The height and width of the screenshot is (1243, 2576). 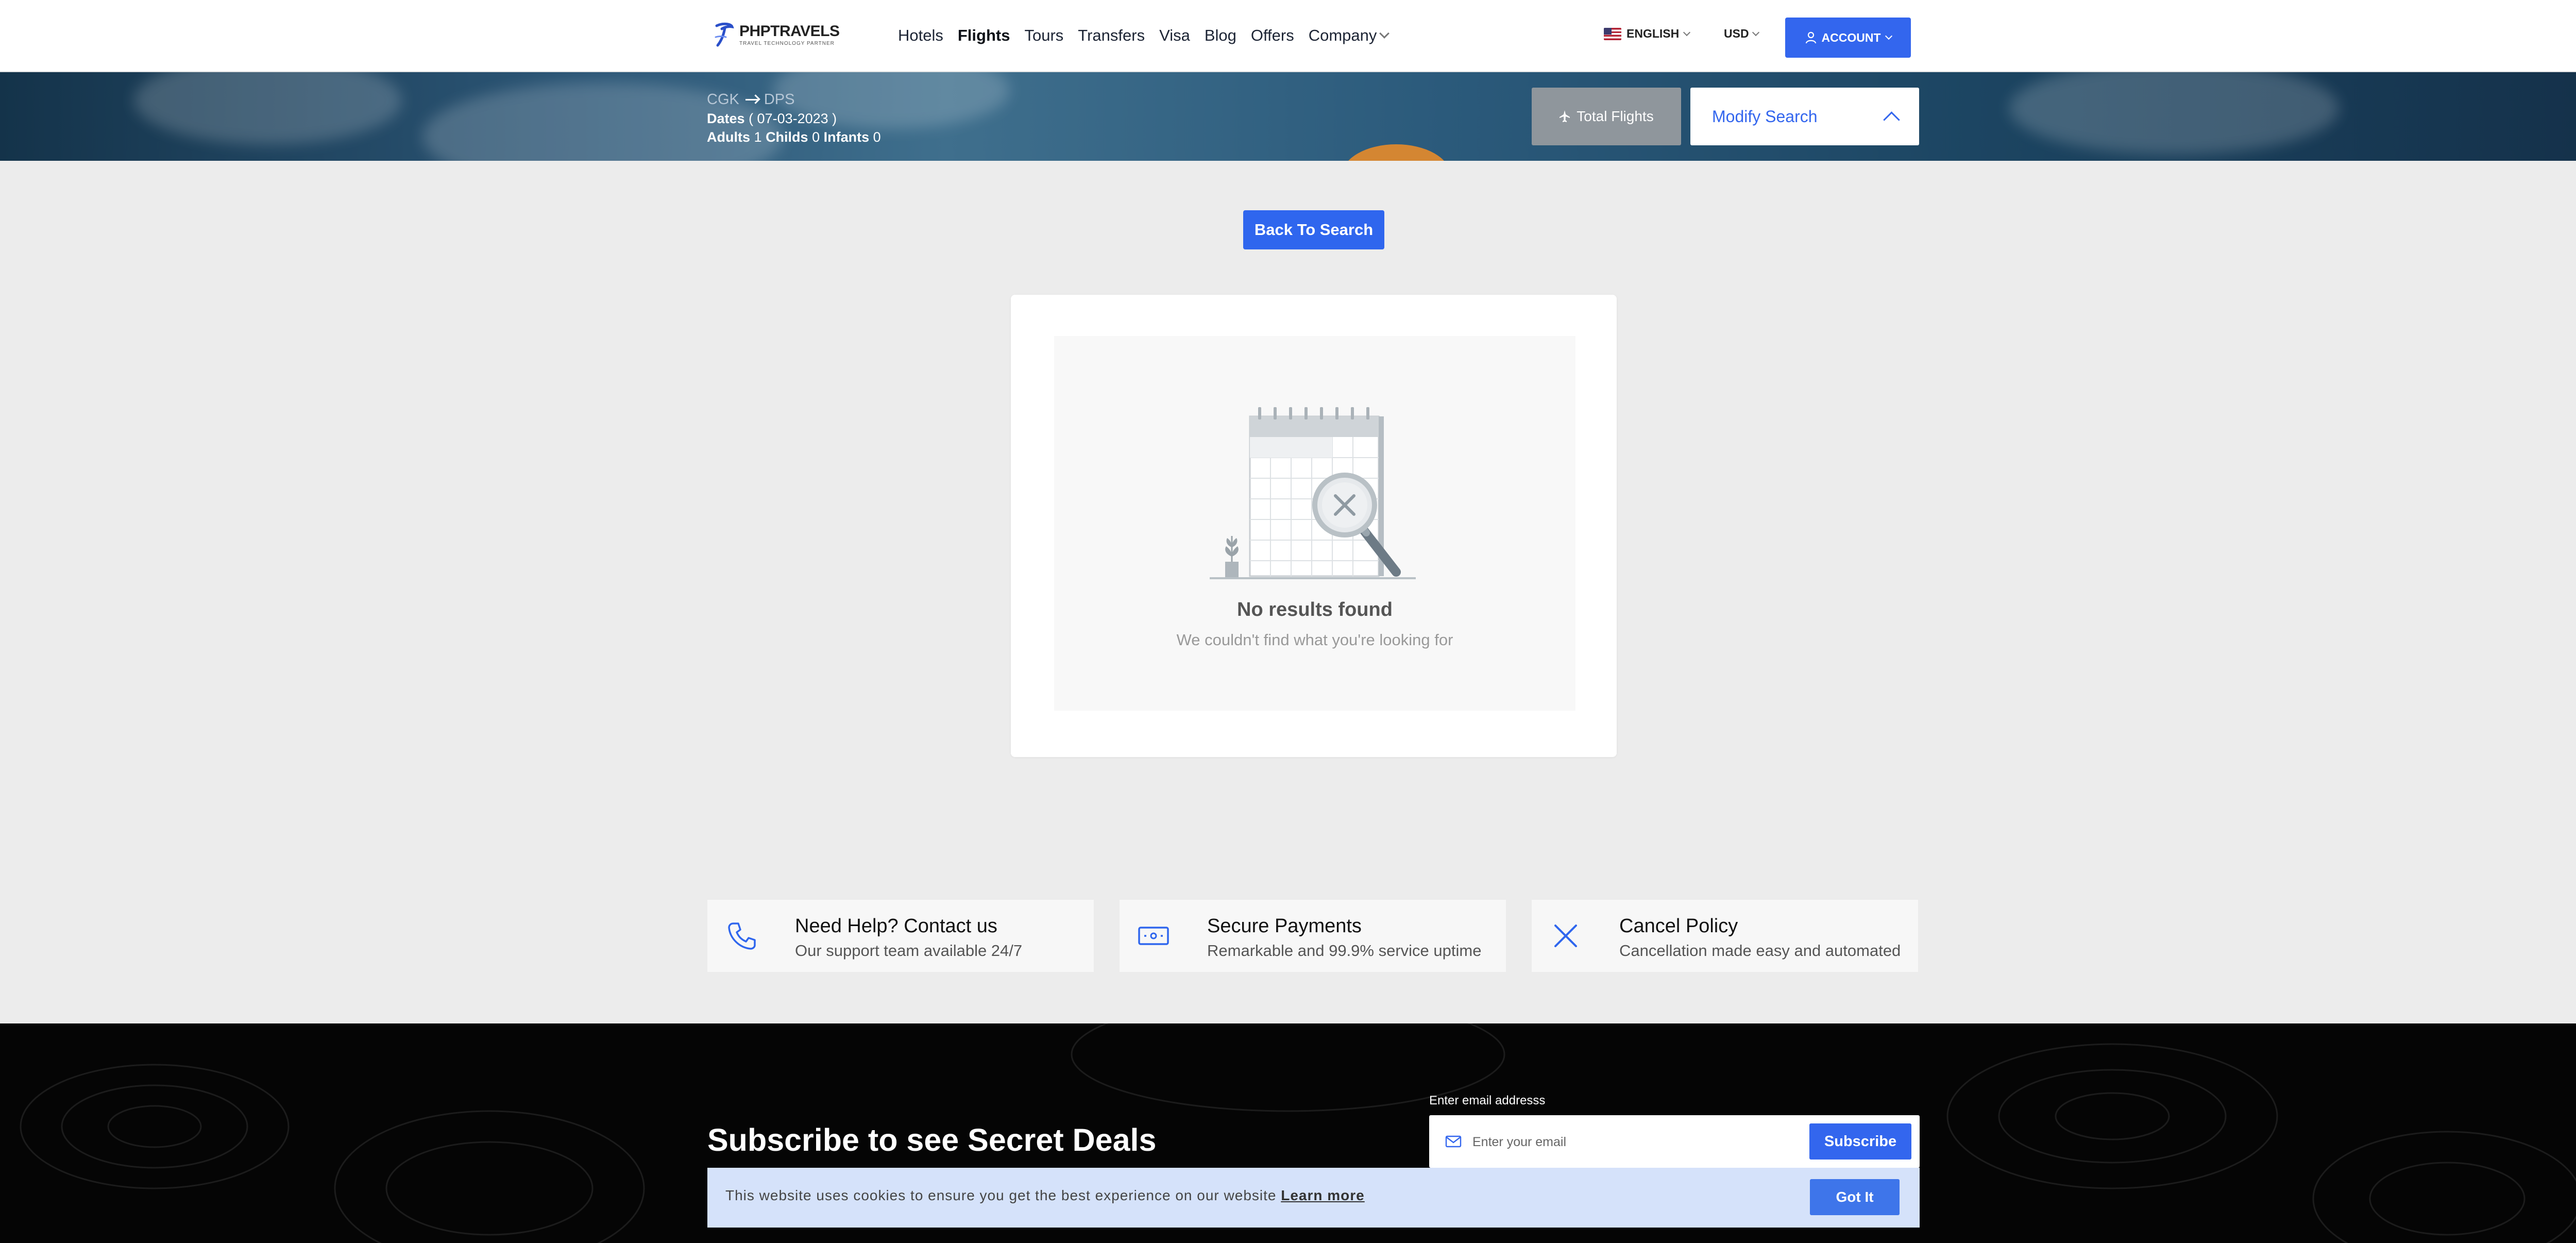 What do you see at coordinates (1565, 116) in the screenshot?
I see `plane-icon` at bounding box center [1565, 116].